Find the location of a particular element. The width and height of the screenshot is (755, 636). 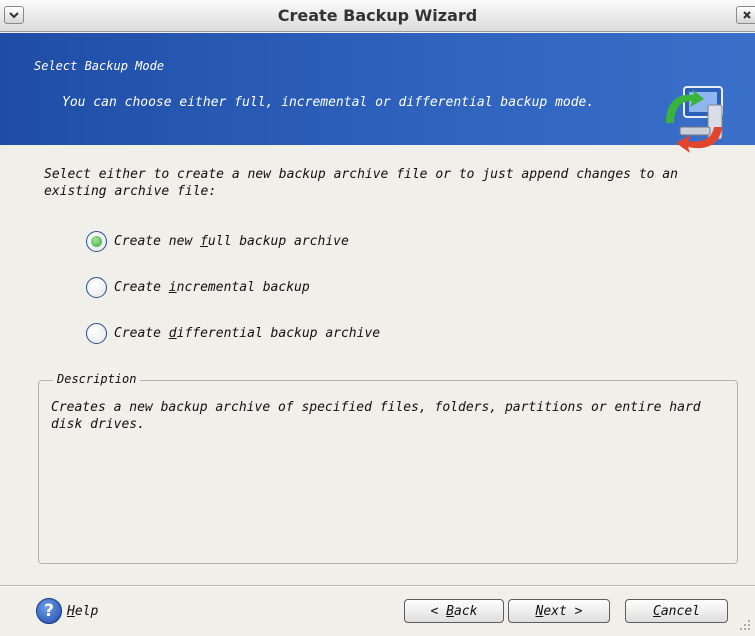

close-icon is located at coordinates (747, 15).